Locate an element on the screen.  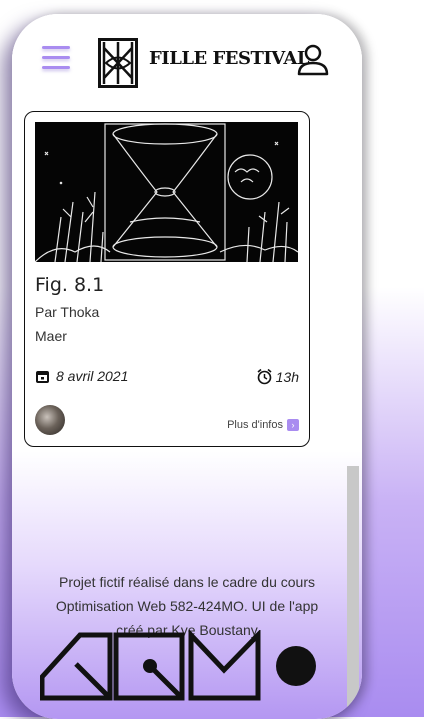
time-row: 13h is located at coordinates (277, 376).